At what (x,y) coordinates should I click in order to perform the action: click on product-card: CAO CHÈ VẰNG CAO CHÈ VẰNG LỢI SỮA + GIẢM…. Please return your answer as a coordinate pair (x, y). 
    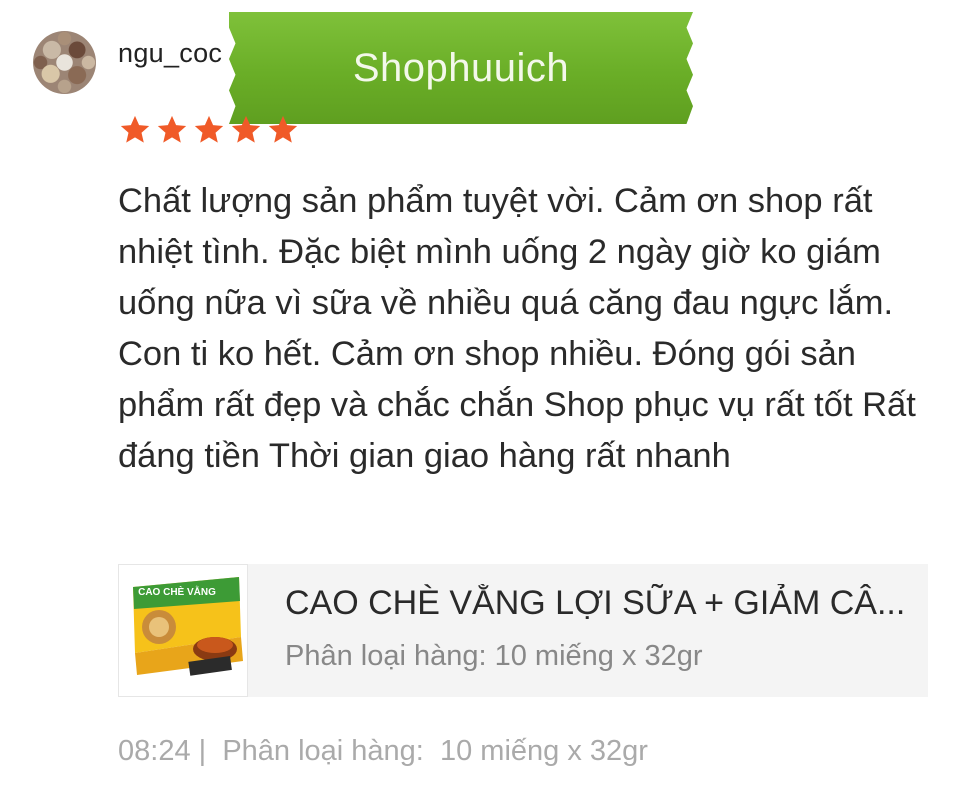
    Looking at the image, I should click on (523, 630).